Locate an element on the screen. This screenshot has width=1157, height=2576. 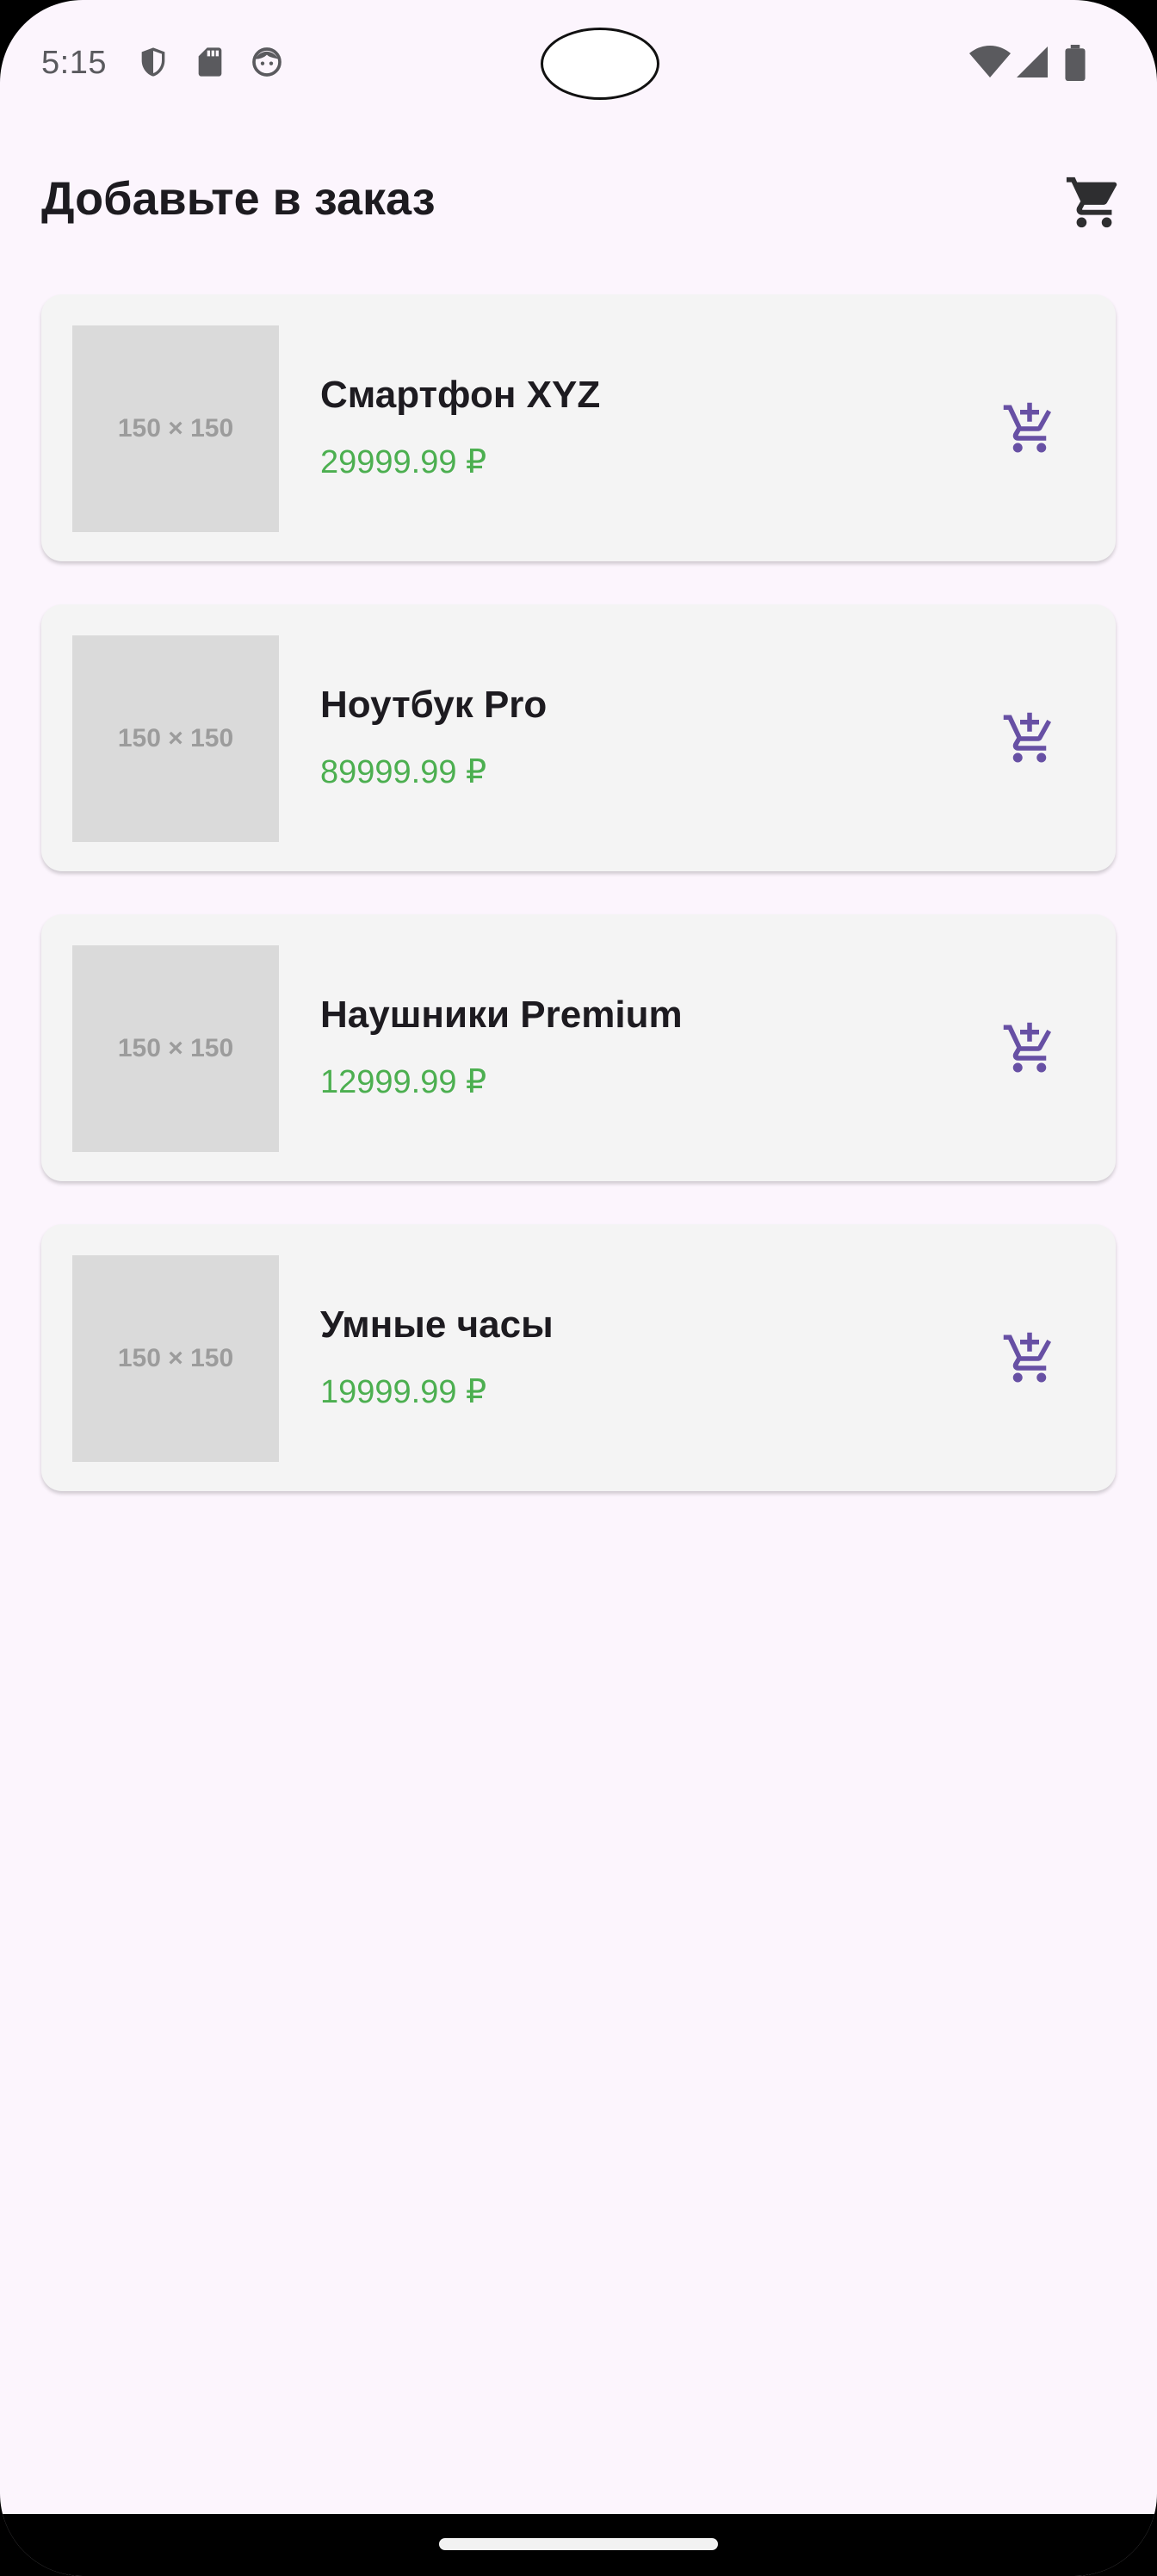
home-indicator is located at coordinates (579, 2544).